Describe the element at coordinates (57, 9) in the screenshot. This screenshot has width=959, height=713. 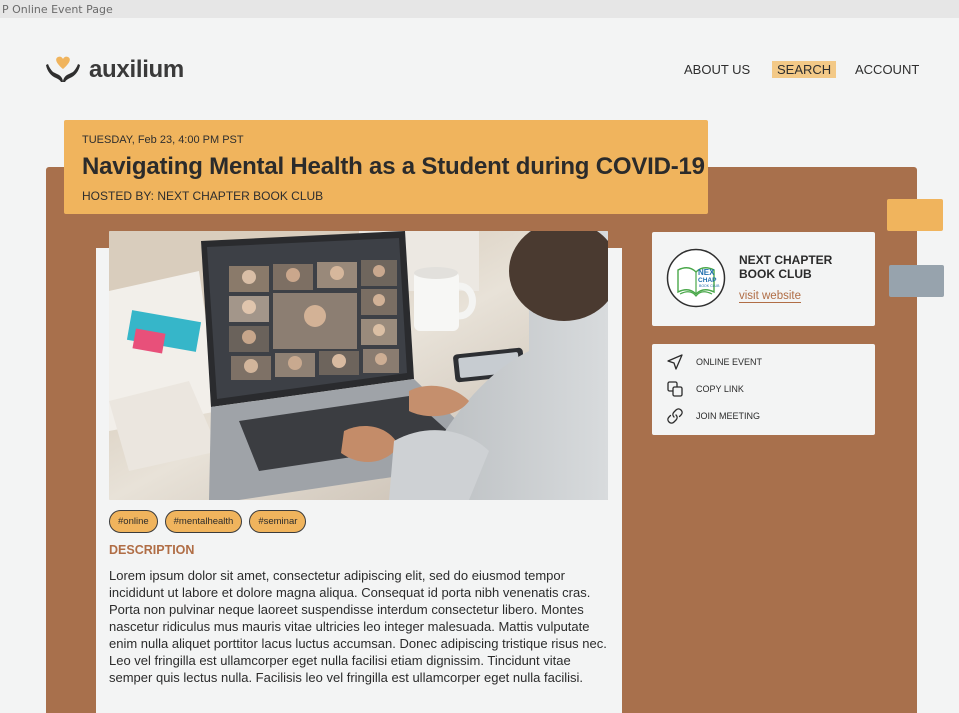
I see `window-title: P Online Event Page` at that location.